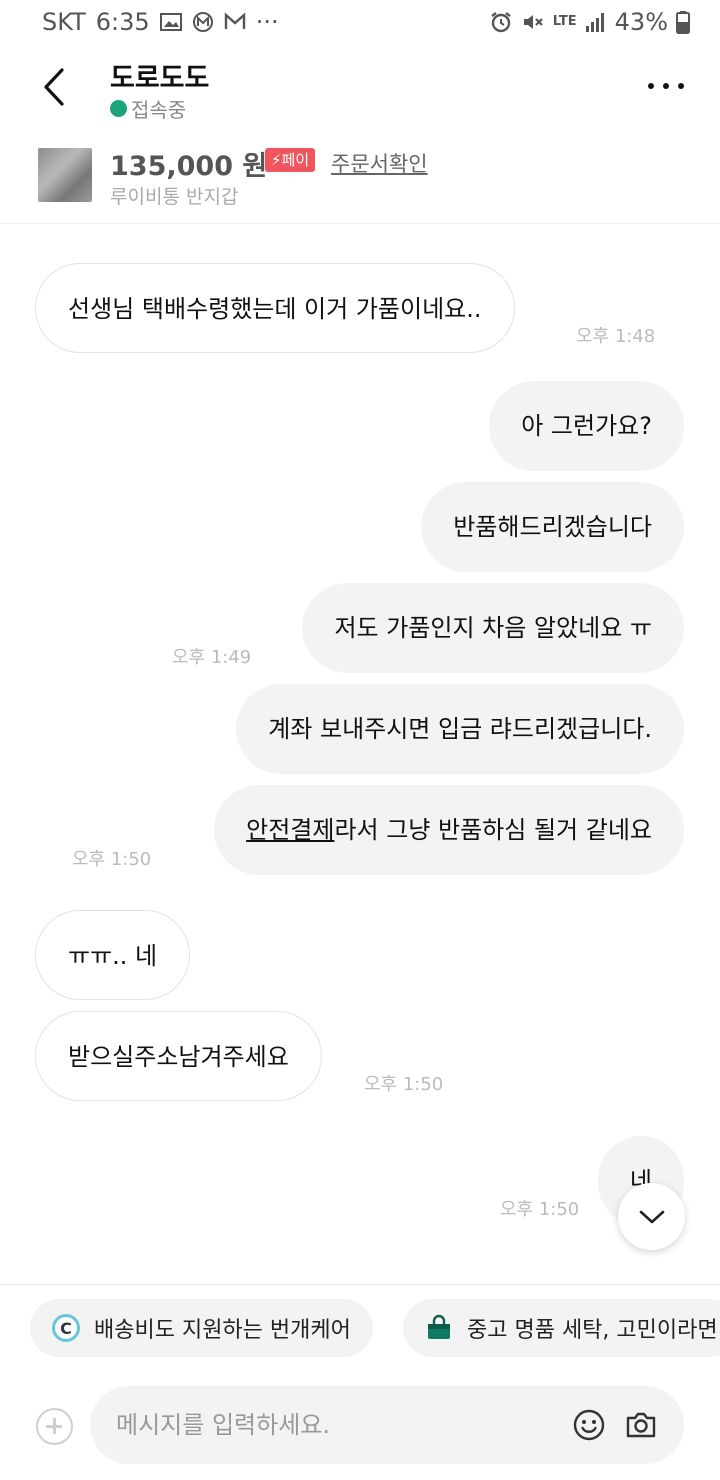 This screenshot has width=720, height=1480. I want to click on message-outgoing: 아 그런가요?, so click(586, 426).